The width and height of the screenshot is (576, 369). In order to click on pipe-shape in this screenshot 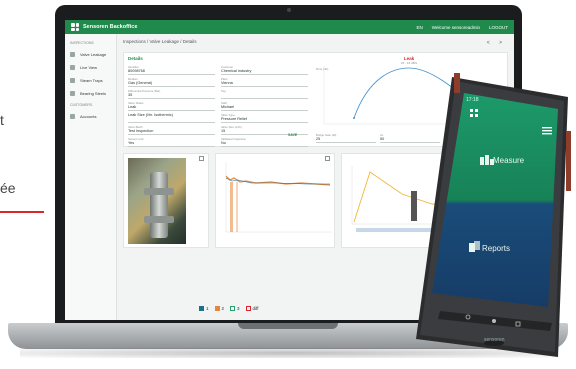, I will do `click(159, 205)`.